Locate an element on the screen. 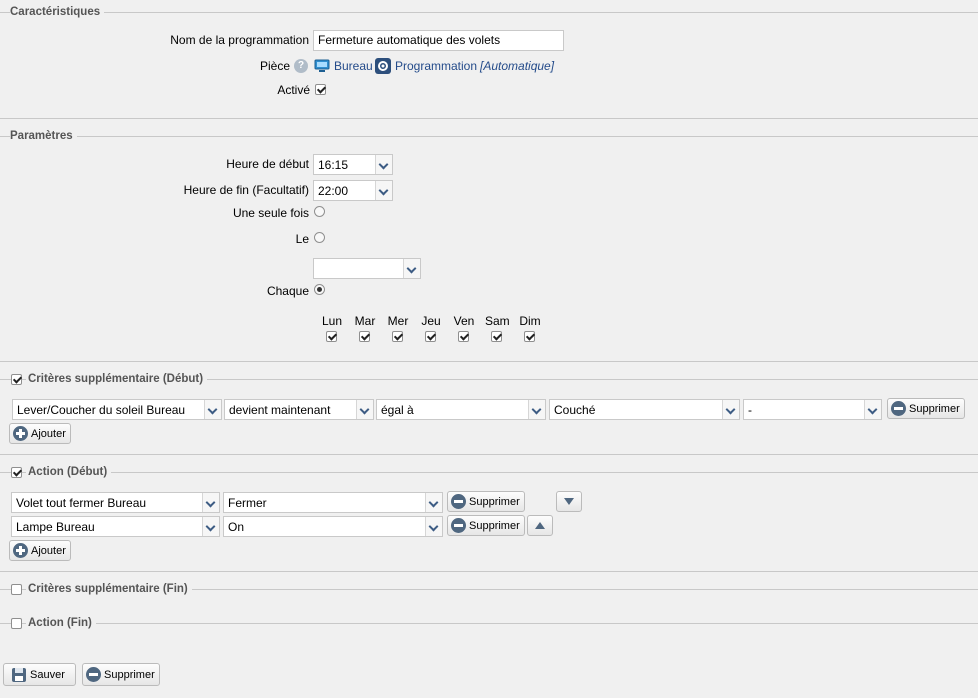  day-checkbox-mer is located at coordinates (397, 336).